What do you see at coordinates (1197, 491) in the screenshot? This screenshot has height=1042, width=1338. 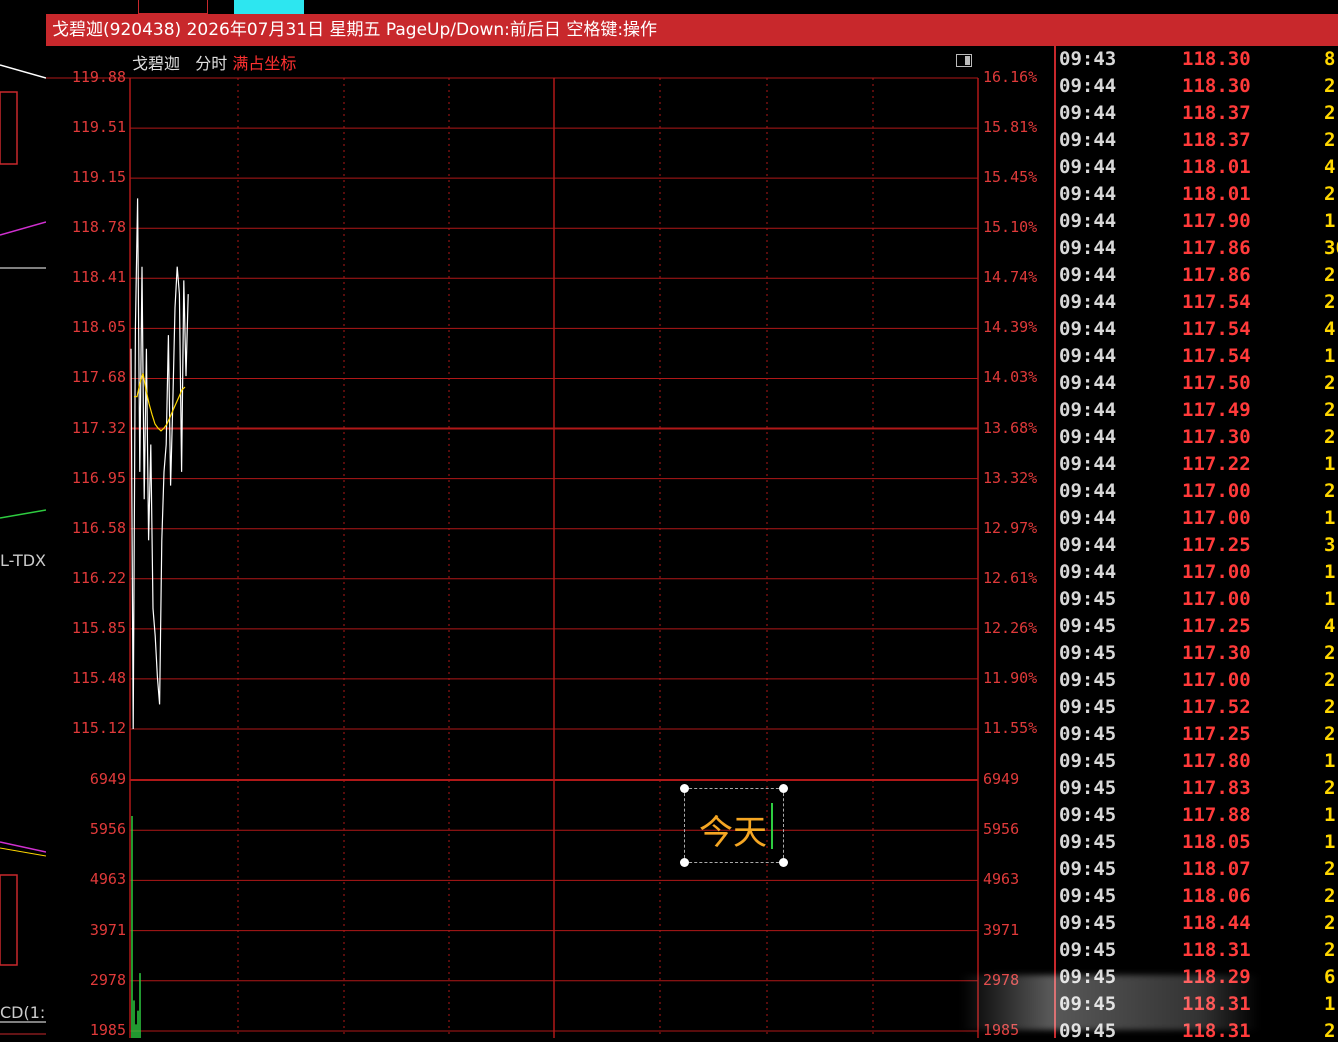 I see `tick-row: 09:44 117.00 2` at bounding box center [1197, 491].